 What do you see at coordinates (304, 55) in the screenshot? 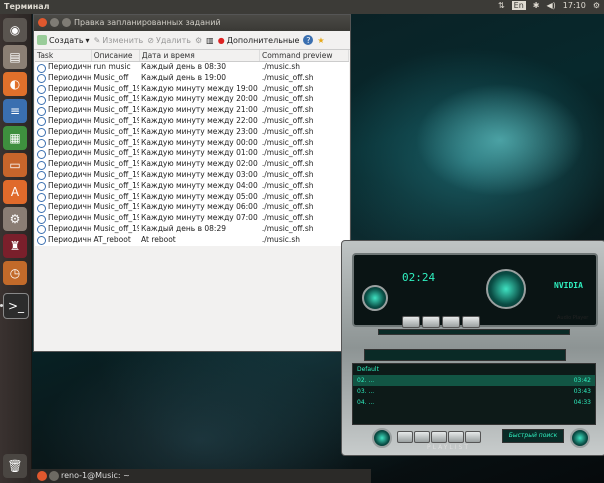
I see `column-command: Command preview` at bounding box center [304, 55].